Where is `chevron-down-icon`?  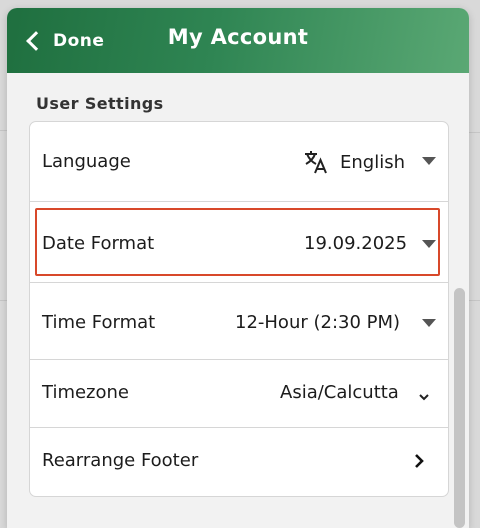 chevron-down-icon is located at coordinates (424, 396).